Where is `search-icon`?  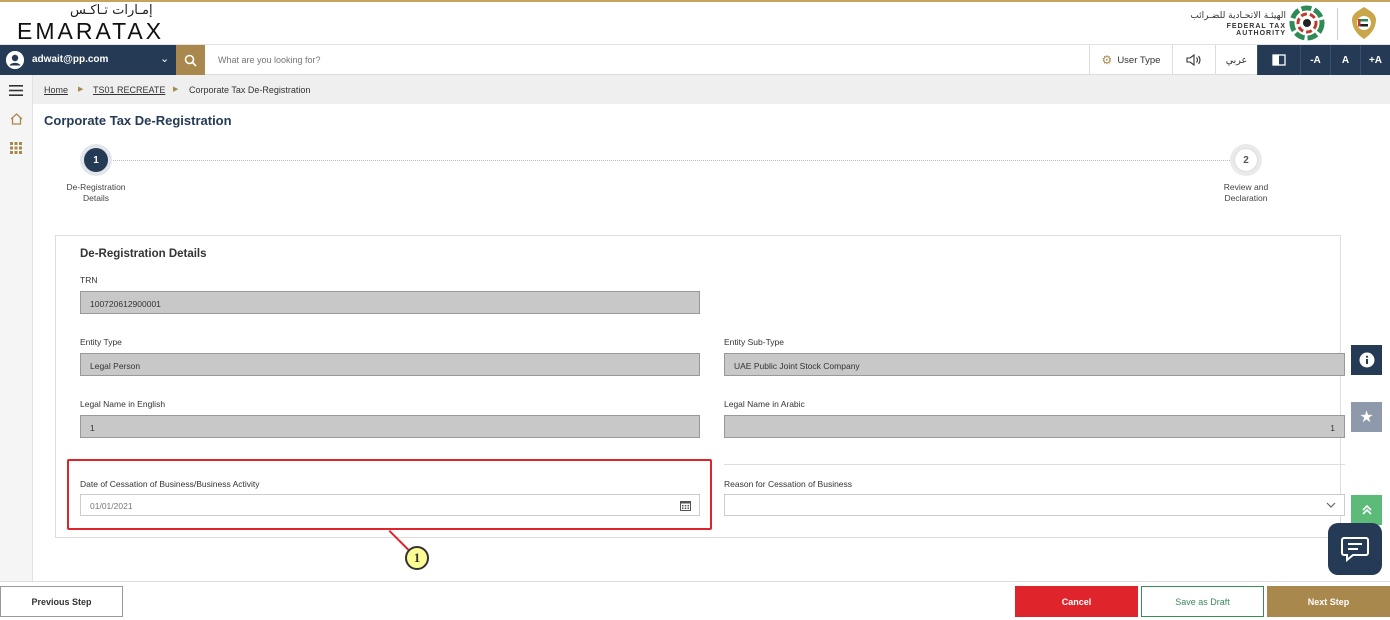 search-icon is located at coordinates (190, 60).